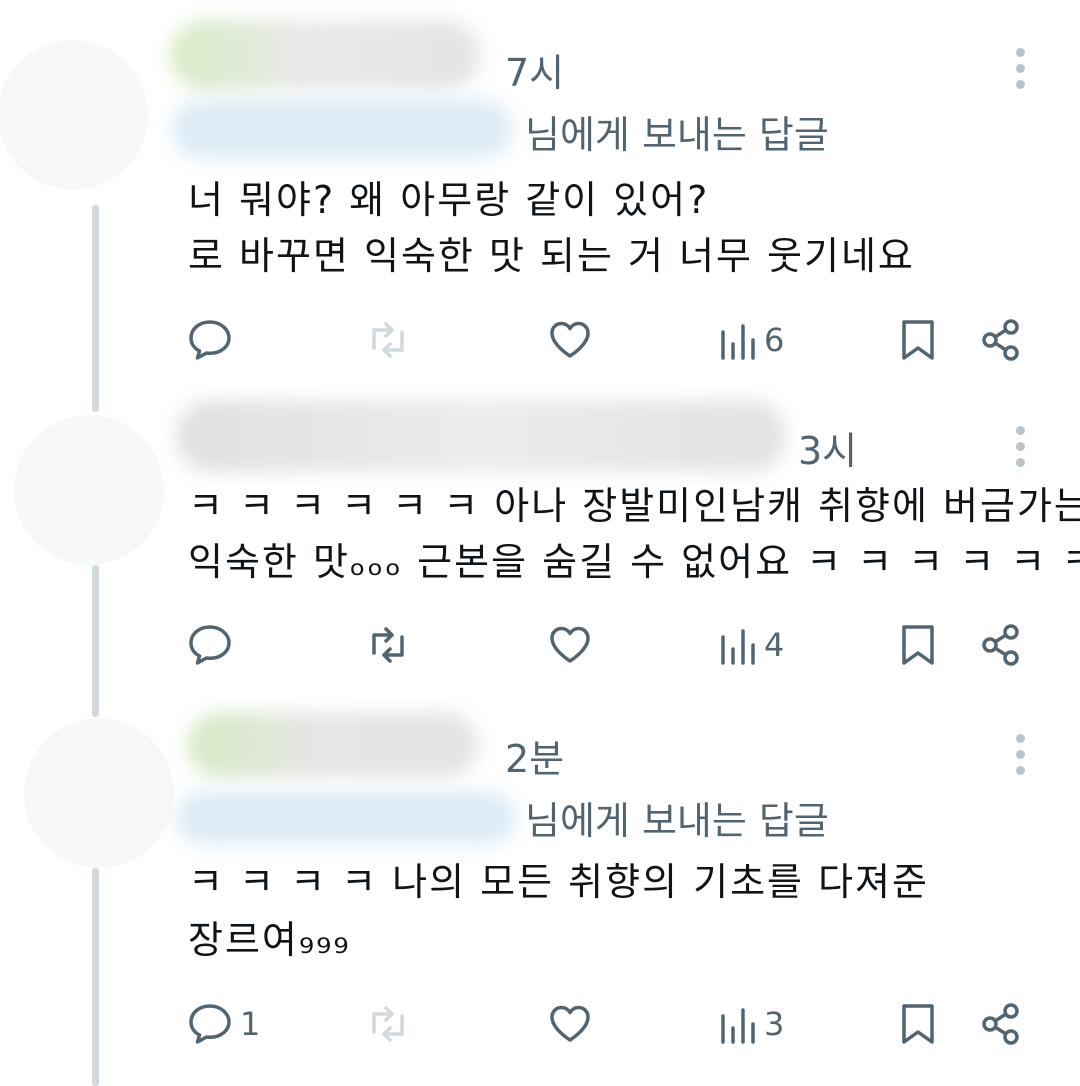 The image size is (1080, 1086). Describe the element at coordinates (551, 256) in the screenshot. I see `reply-line: 로 바꾸면 익숙한 맛 되는 거 너무 웃기네요` at that location.